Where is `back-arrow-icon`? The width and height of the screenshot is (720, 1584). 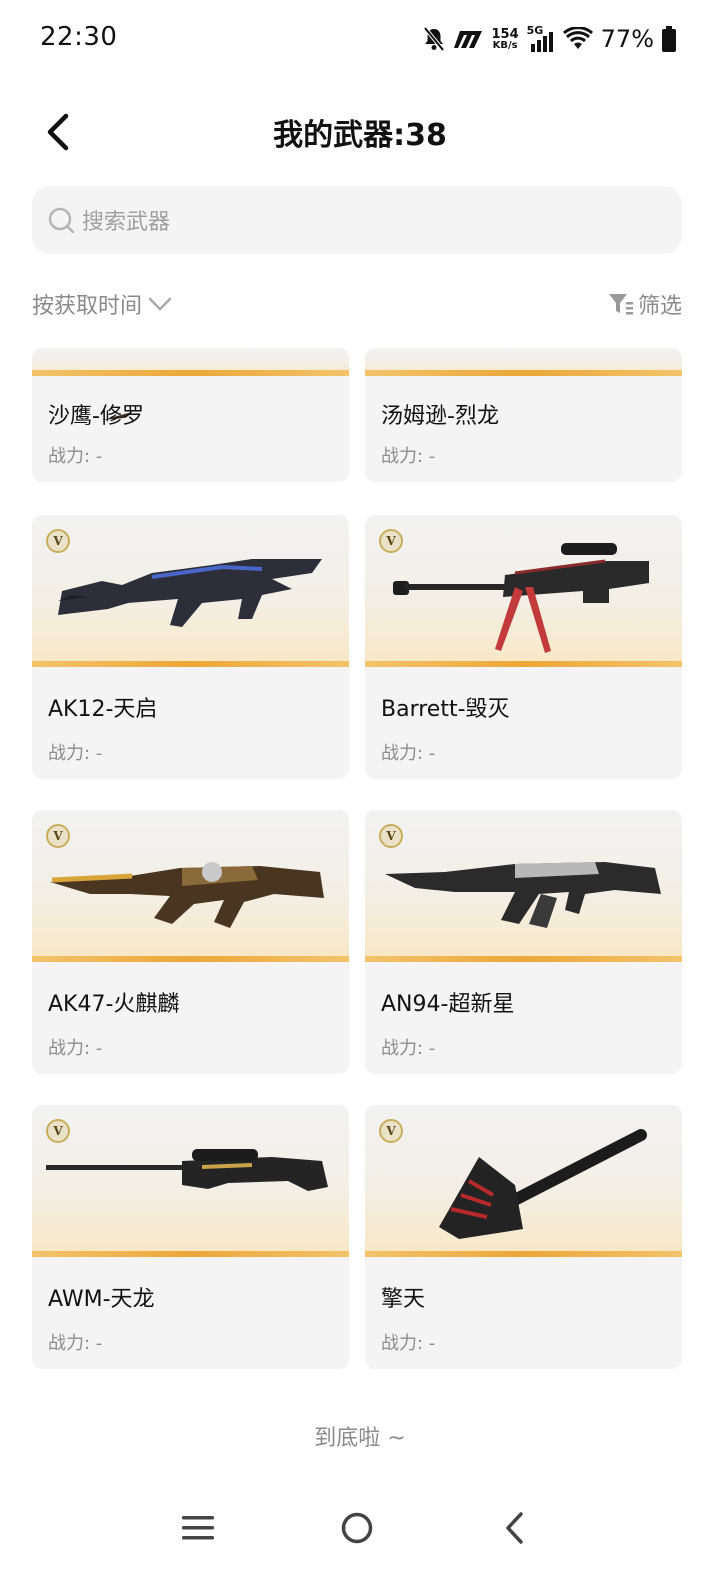 back-arrow-icon is located at coordinates (514, 1528).